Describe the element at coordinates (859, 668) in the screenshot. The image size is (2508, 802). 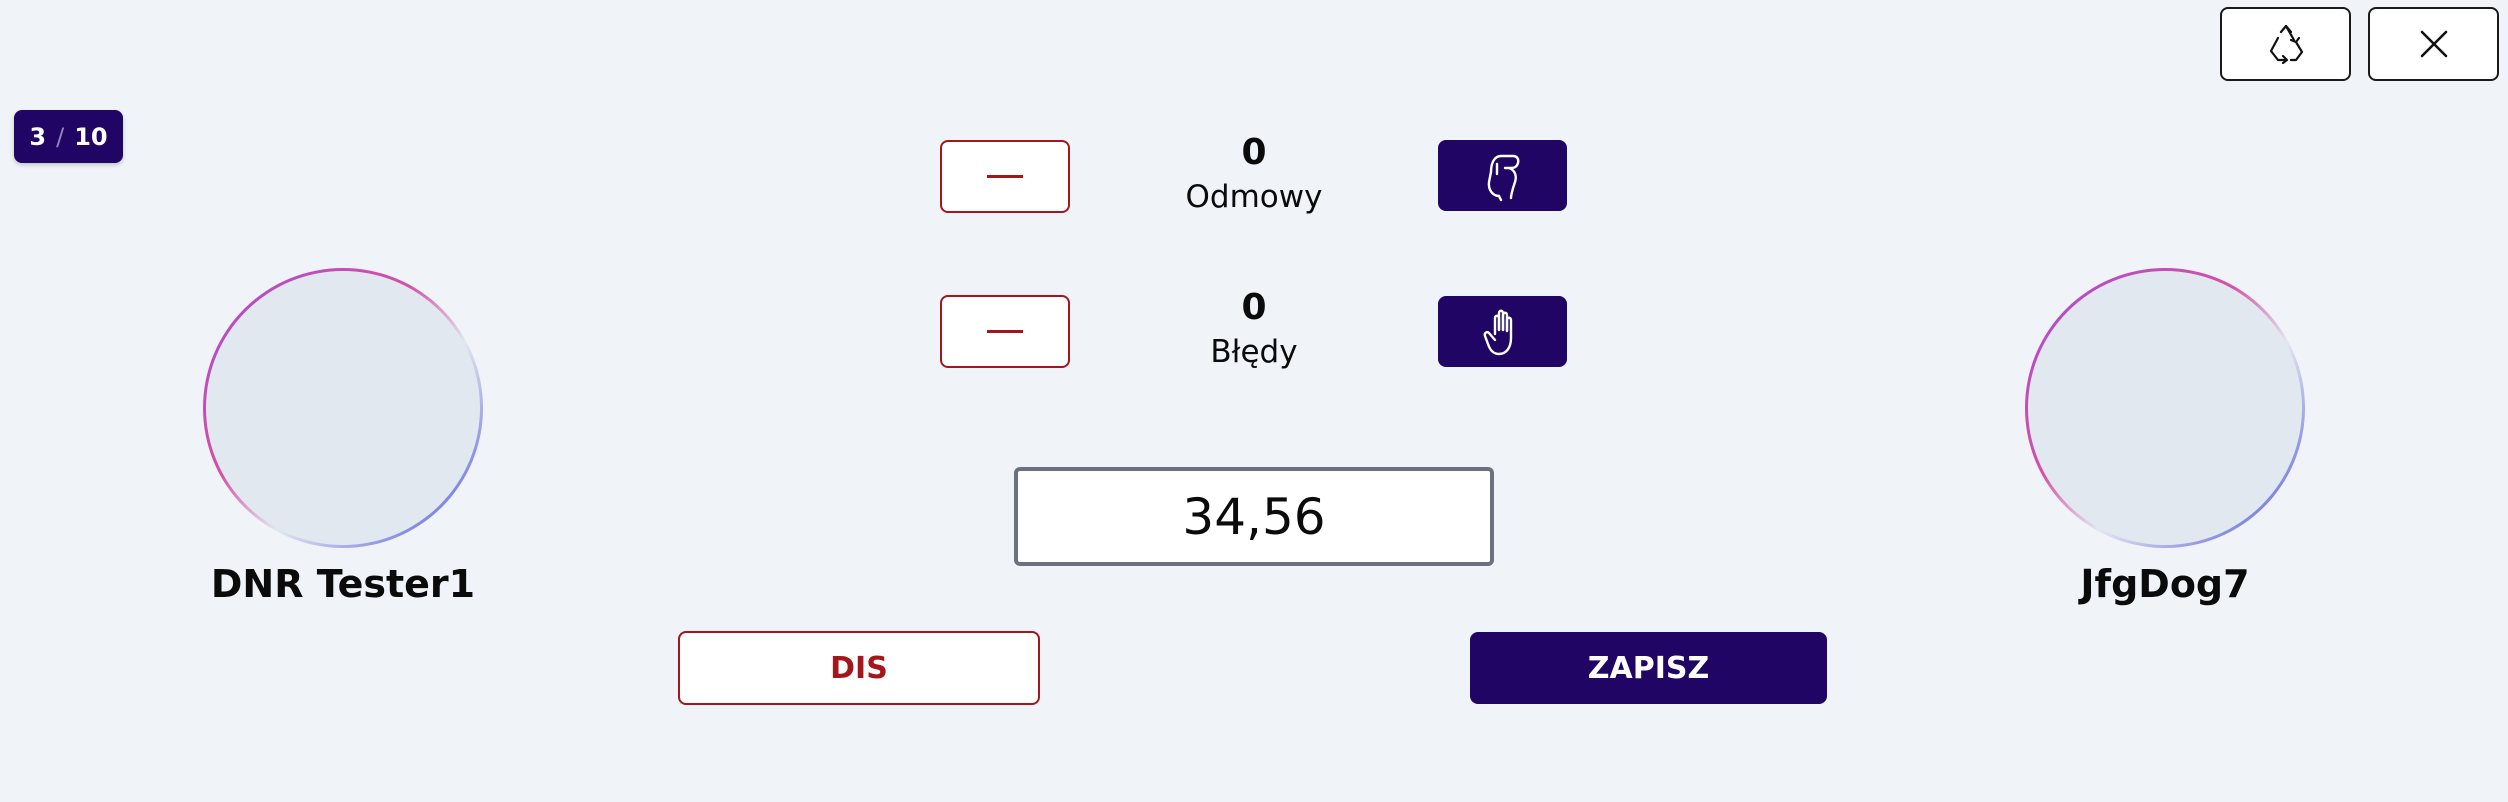
I see `dis-button: DIS` at that location.